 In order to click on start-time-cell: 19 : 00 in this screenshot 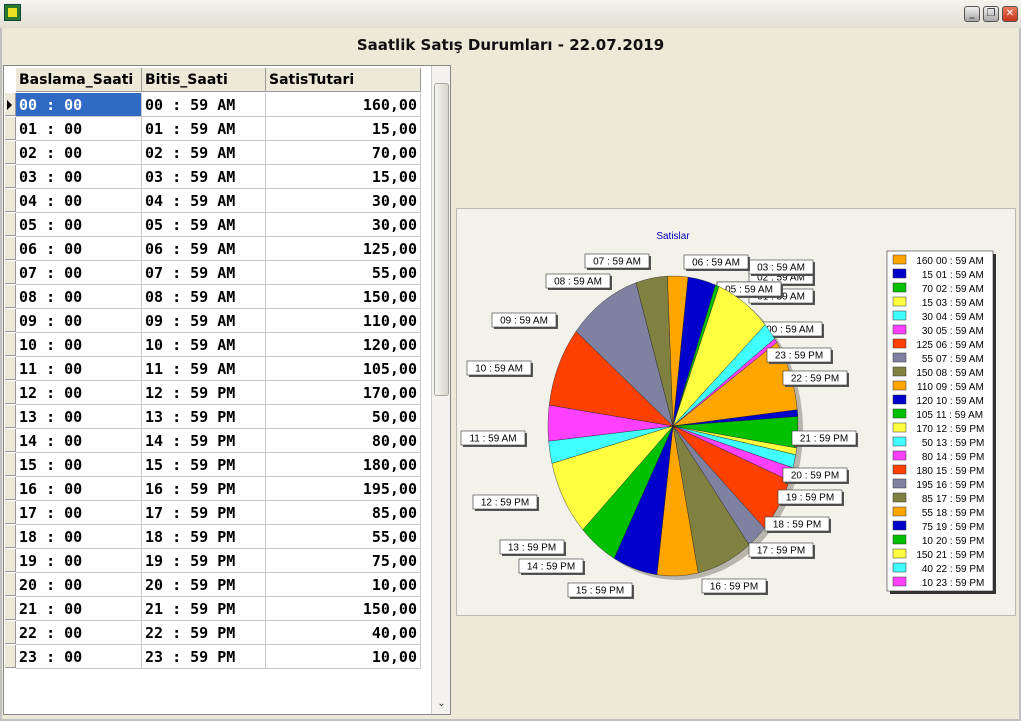, I will do `click(79, 561)`.